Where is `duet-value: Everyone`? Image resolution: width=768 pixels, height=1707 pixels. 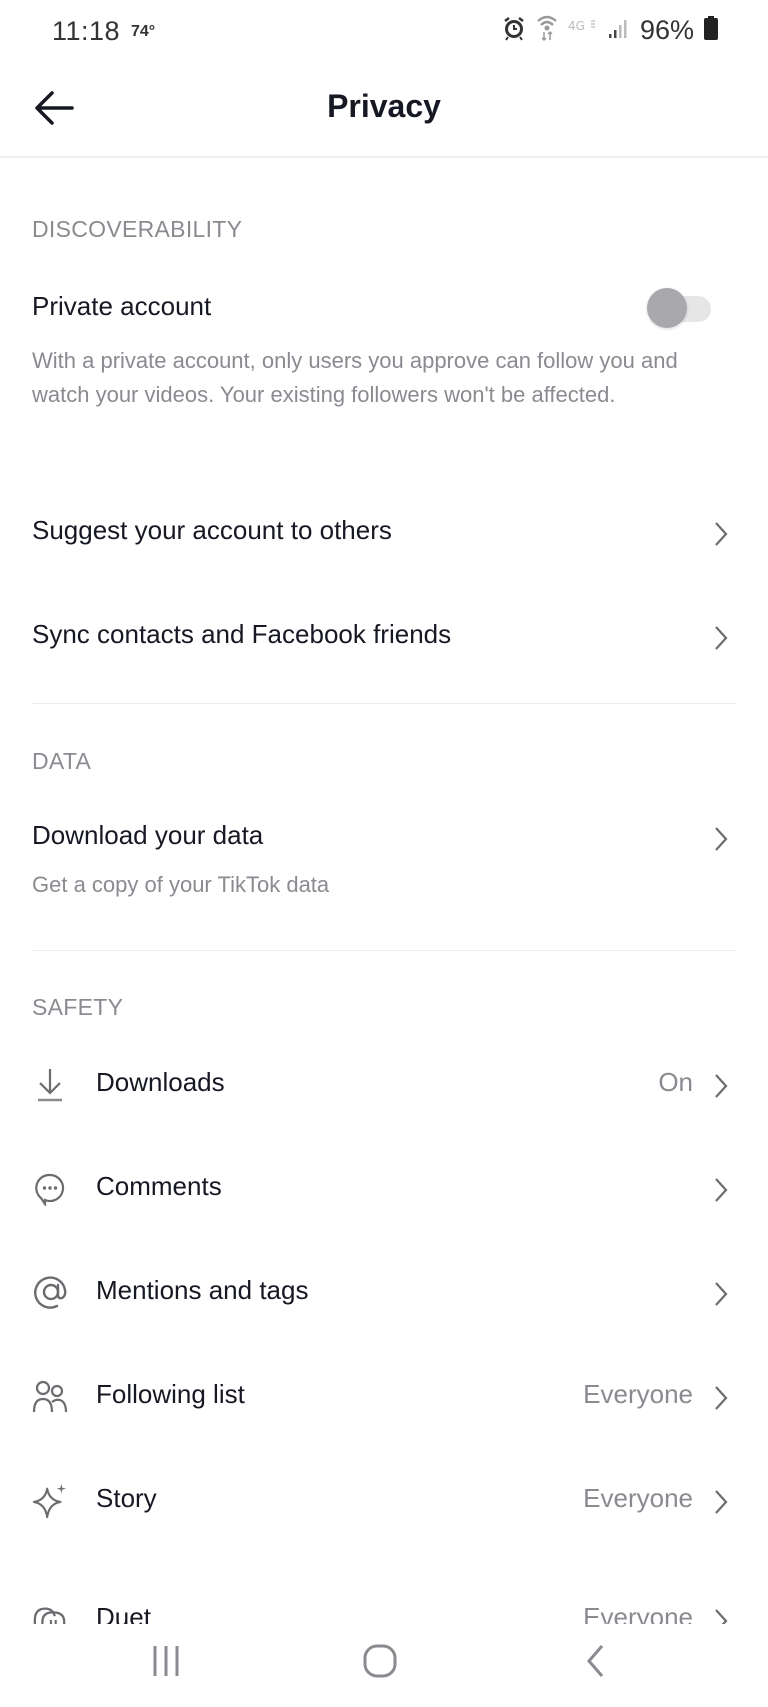
duet-value: Everyone is located at coordinates (638, 1613).